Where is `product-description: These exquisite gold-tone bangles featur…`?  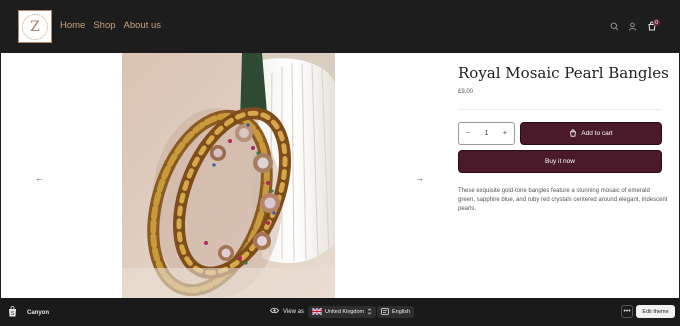
product-description: These exquisite gold-tone bangles featur… is located at coordinates (563, 200).